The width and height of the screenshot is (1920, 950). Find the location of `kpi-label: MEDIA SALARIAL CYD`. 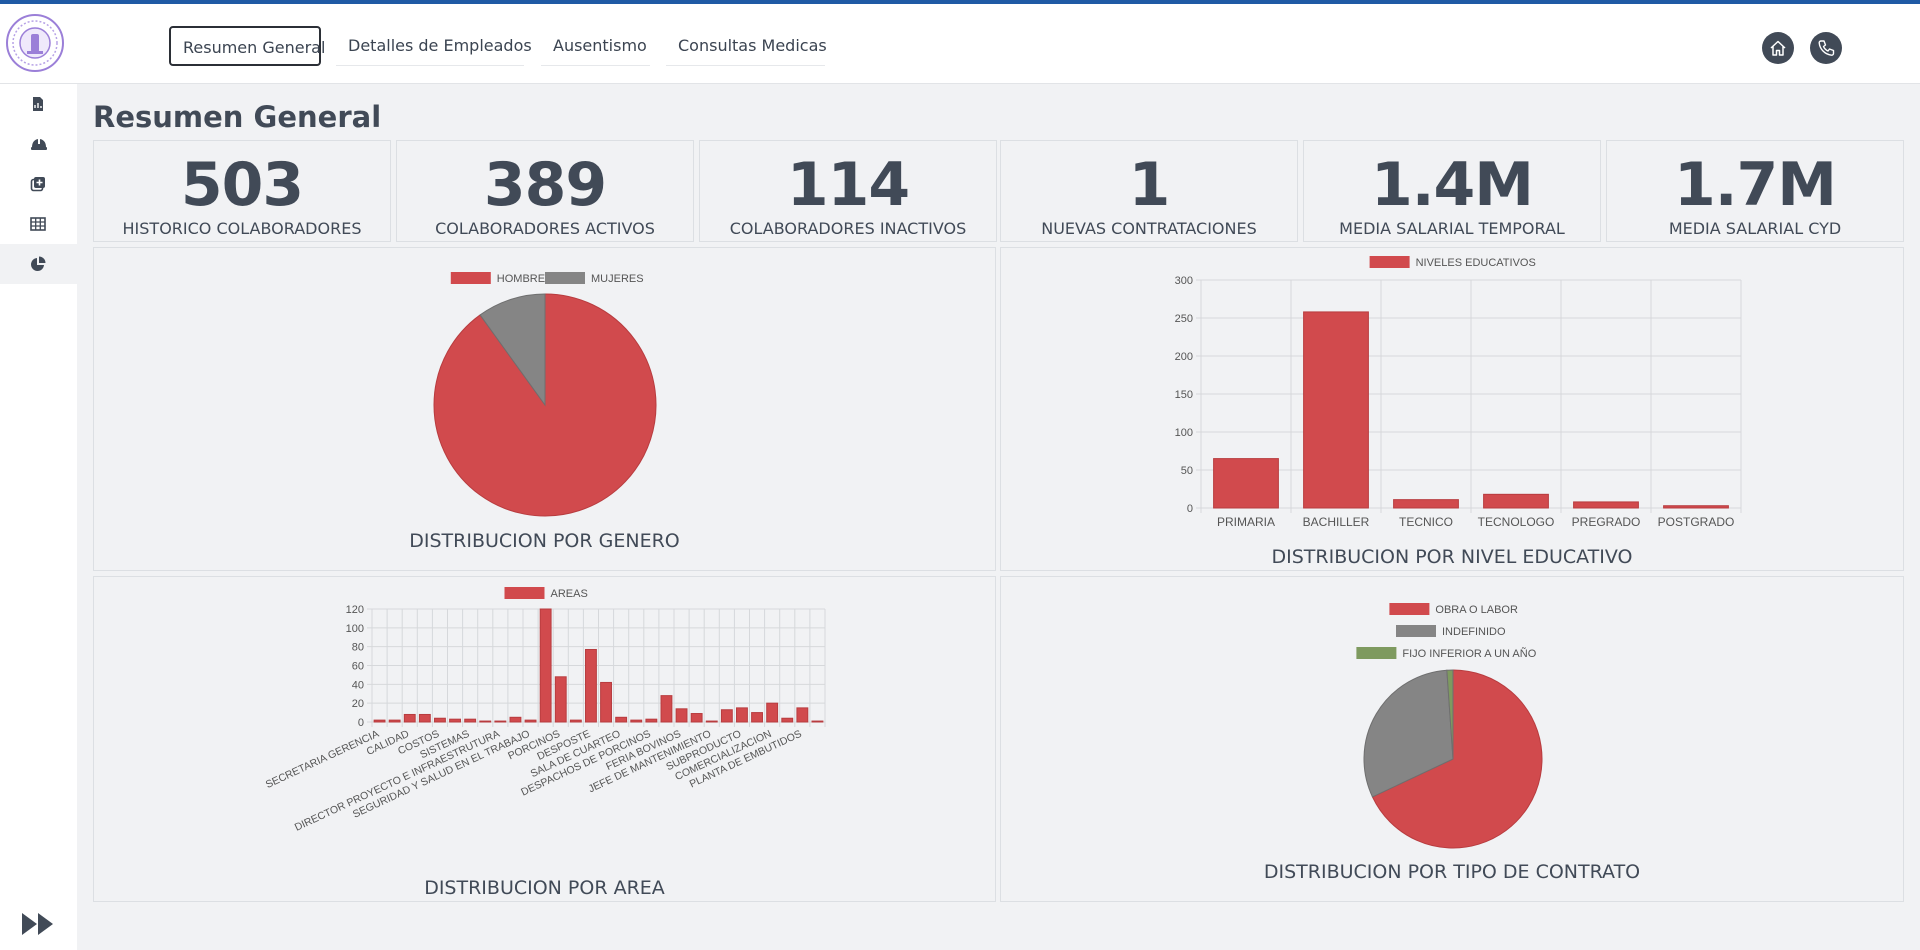

kpi-label: MEDIA SALARIAL CYD is located at coordinates (1755, 228).